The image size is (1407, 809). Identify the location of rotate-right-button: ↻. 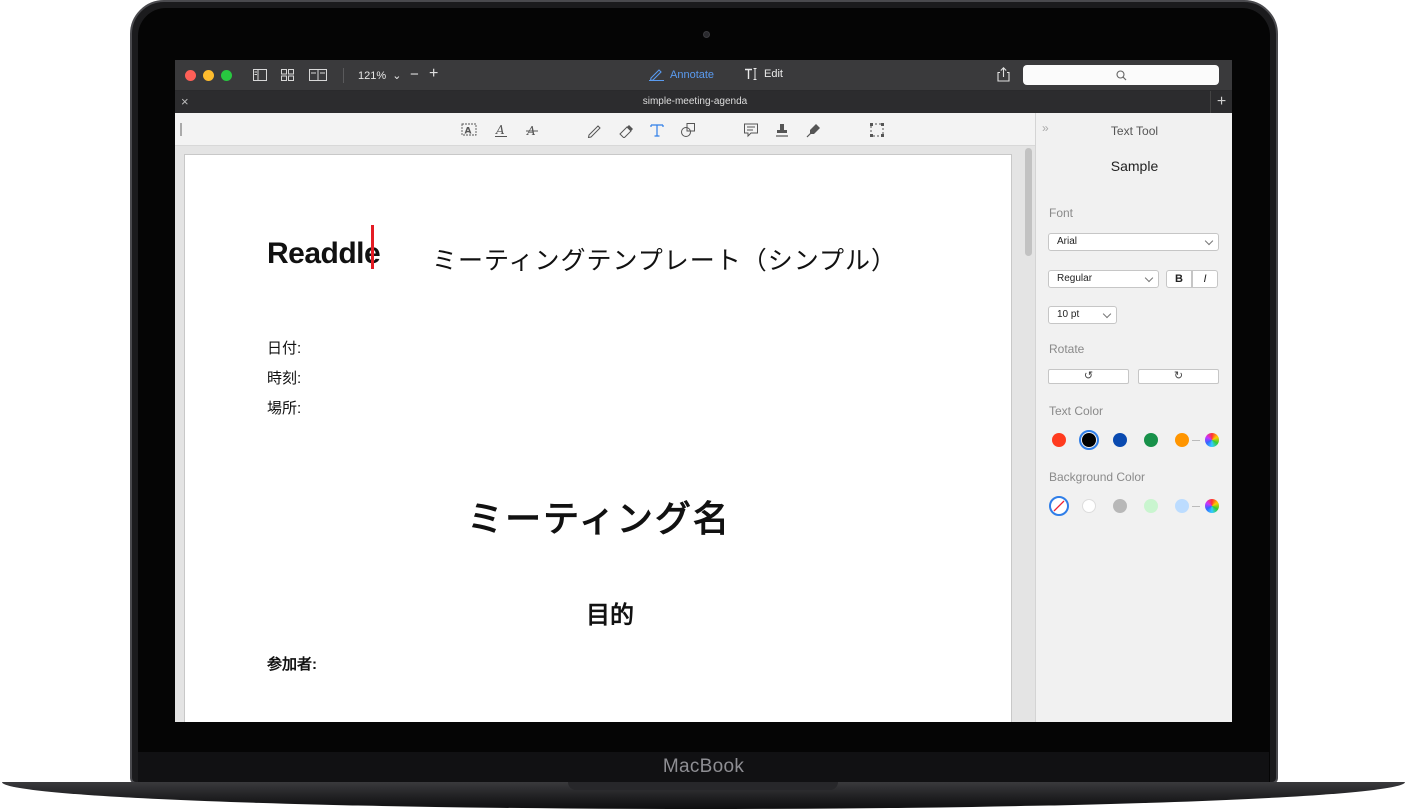
(1178, 376).